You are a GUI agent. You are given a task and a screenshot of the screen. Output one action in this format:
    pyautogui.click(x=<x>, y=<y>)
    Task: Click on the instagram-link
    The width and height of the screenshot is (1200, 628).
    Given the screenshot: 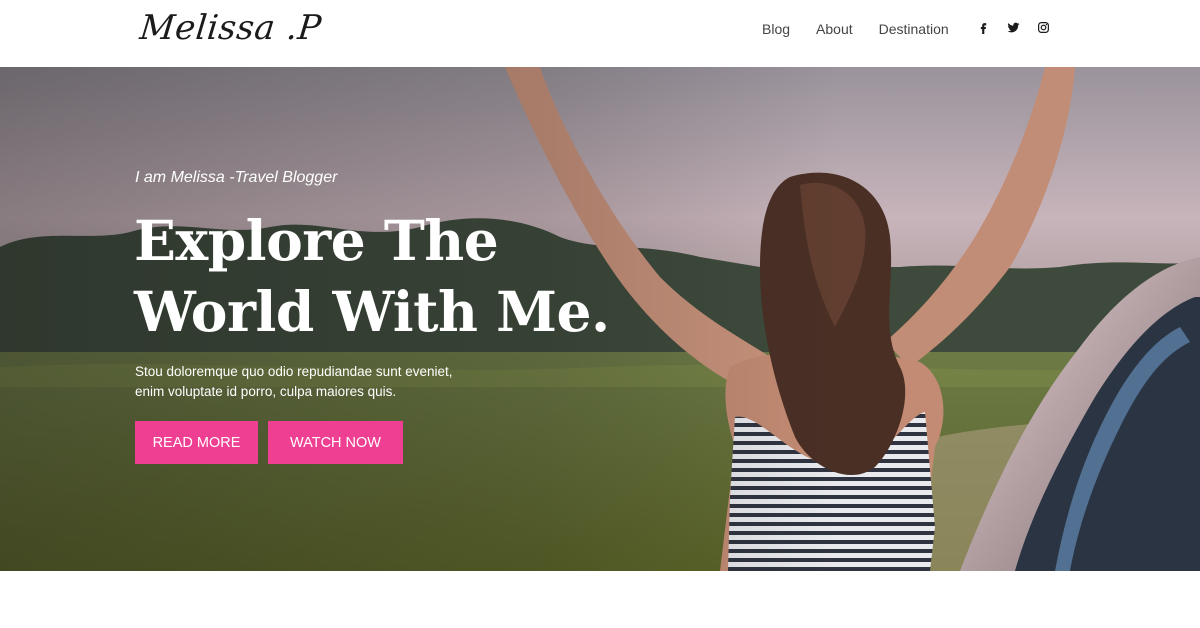 What is the action you would take?
    pyautogui.click(x=1043, y=27)
    